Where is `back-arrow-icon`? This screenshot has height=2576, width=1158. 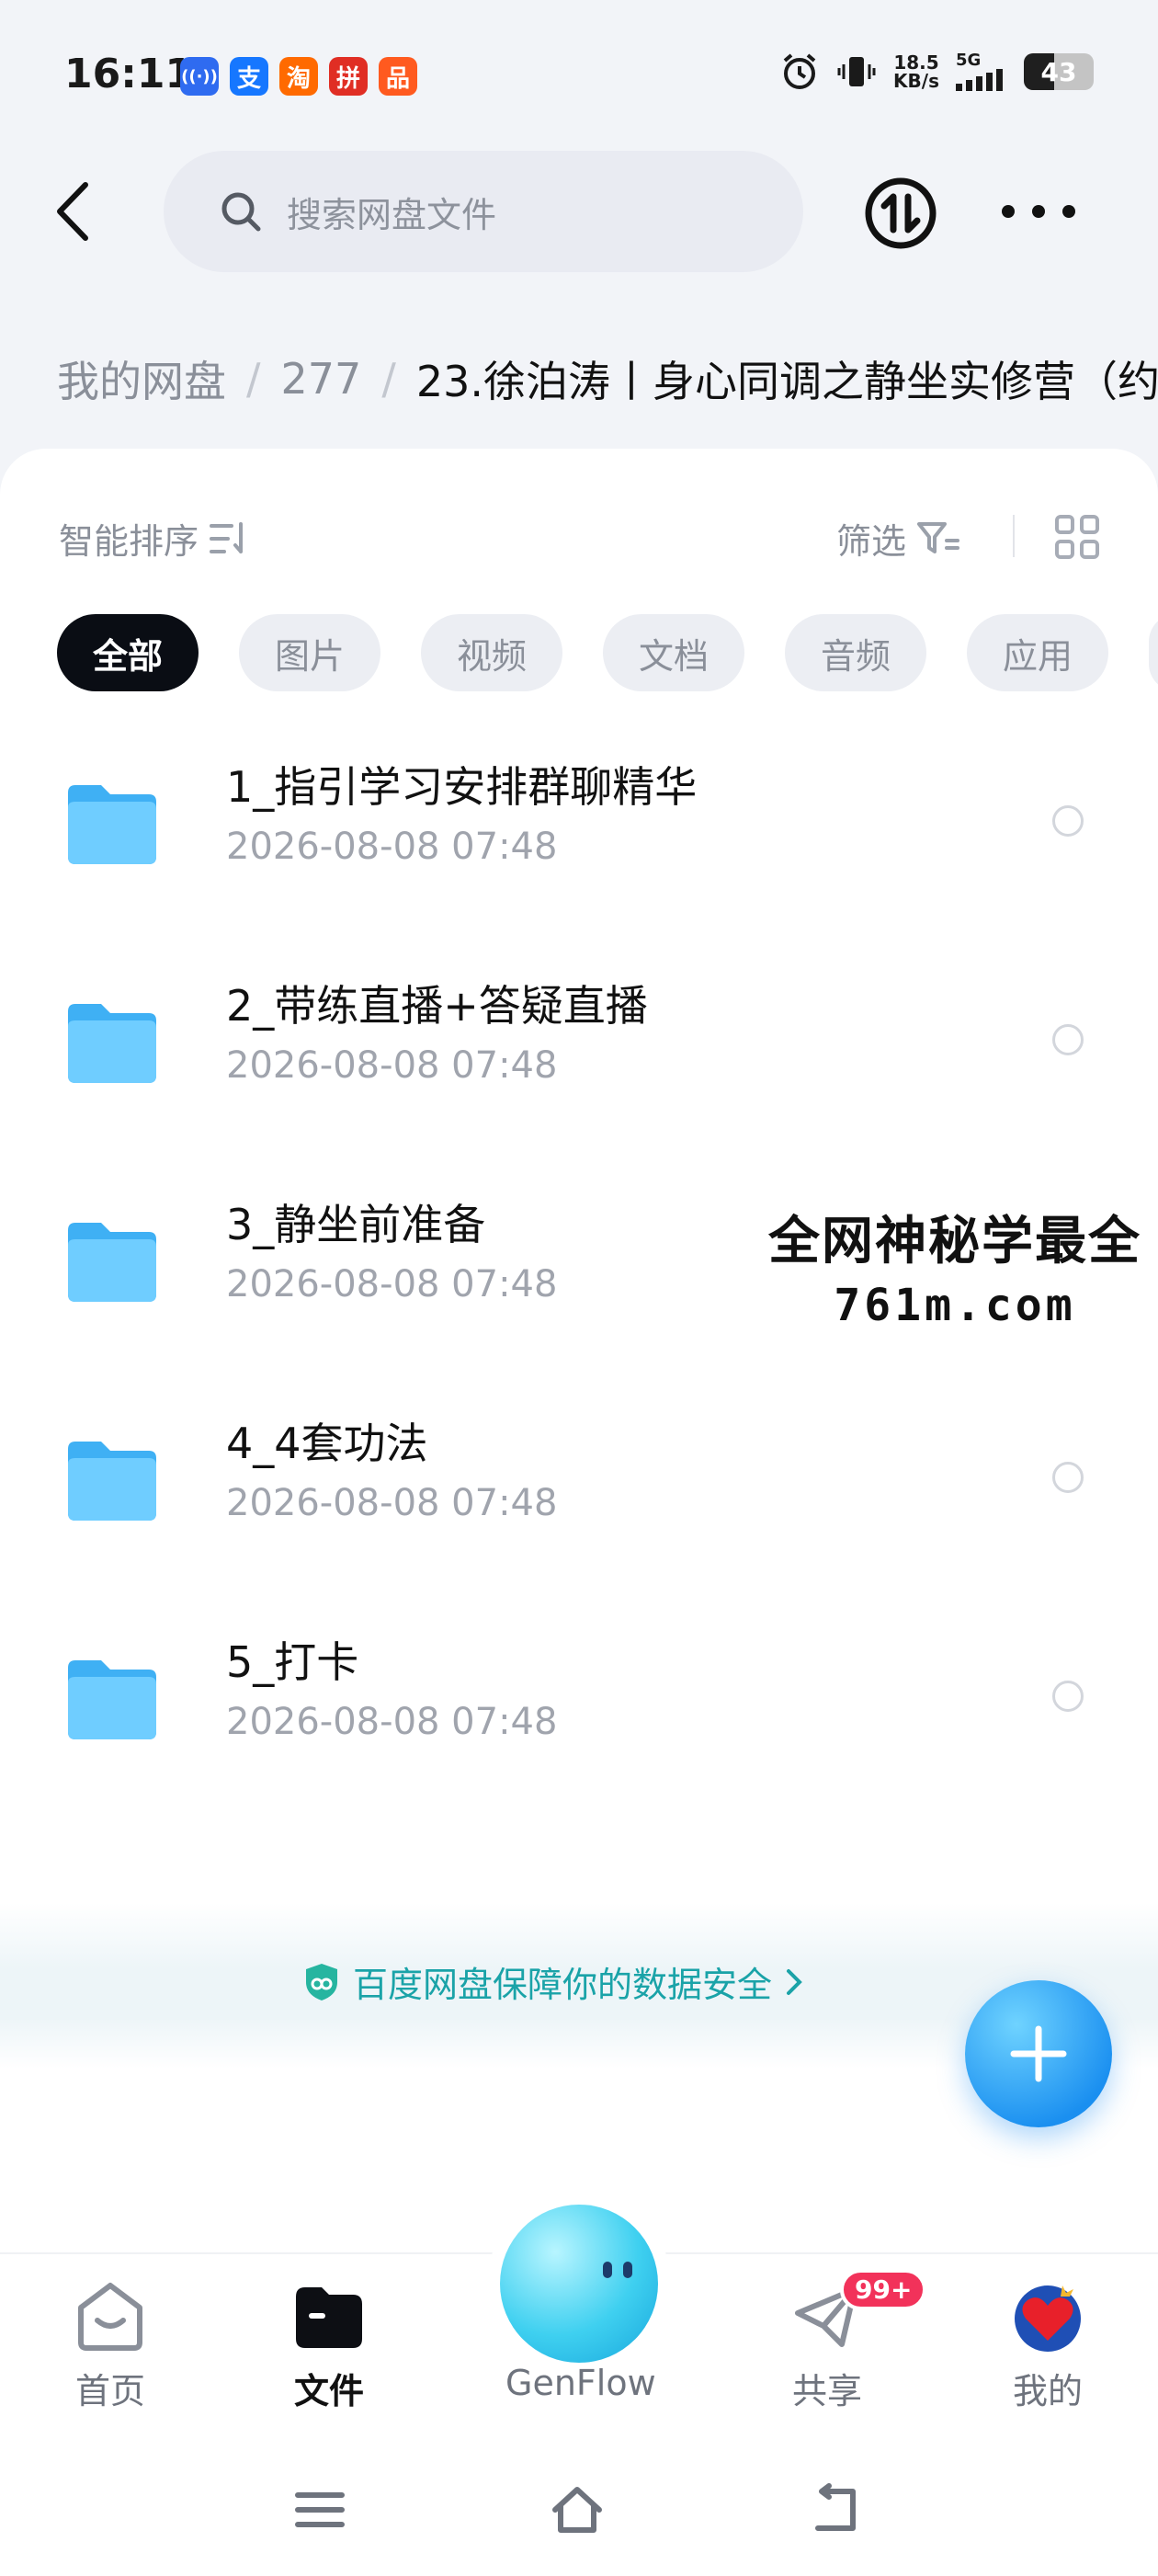 back-arrow-icon is located at coordinates (72, 211).